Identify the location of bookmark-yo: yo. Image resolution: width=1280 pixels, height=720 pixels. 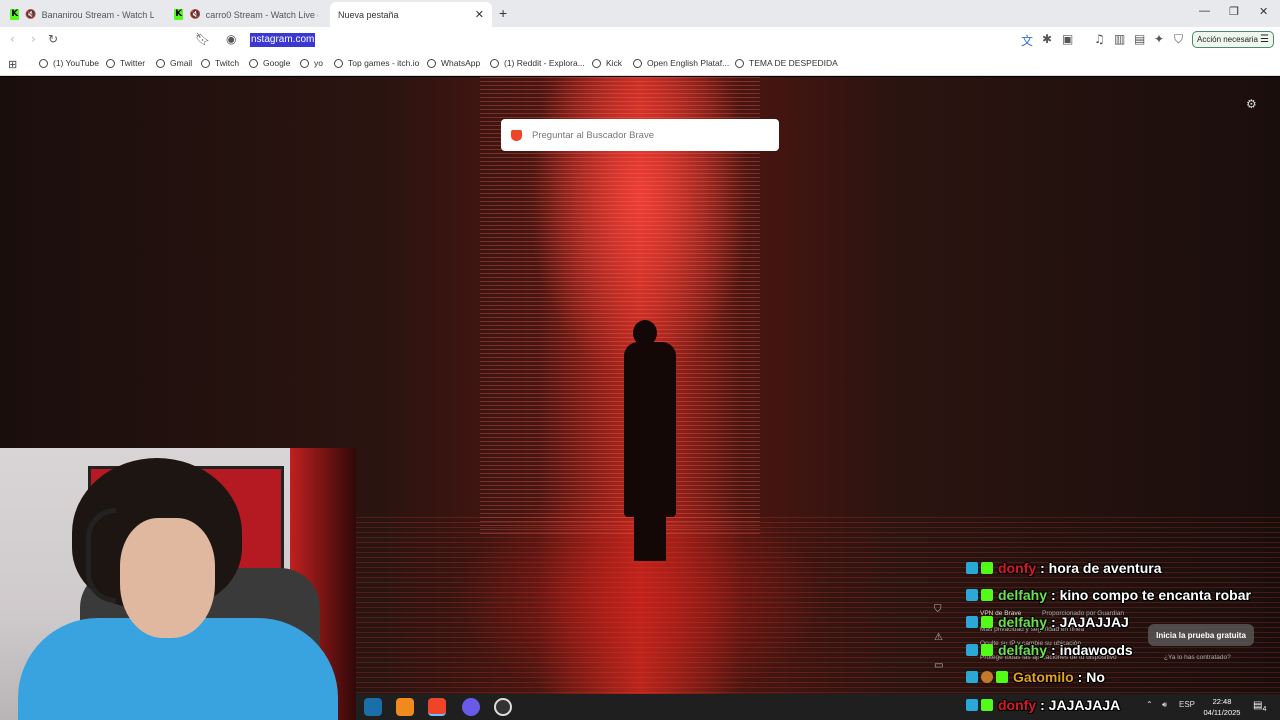
(311, 63).